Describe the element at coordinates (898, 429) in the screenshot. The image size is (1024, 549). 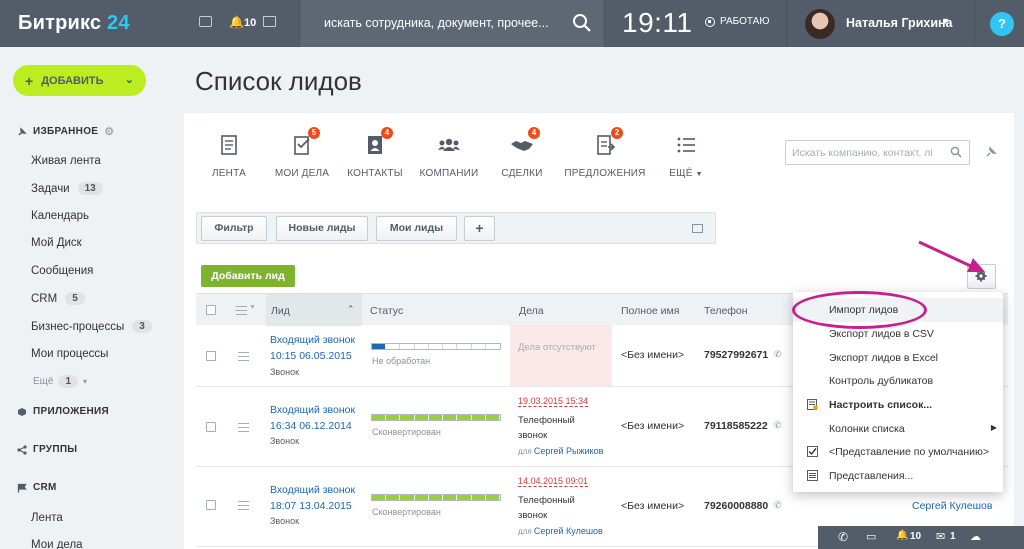
I see `menu-item-list-columns: Колонки списка ▶` at that location.